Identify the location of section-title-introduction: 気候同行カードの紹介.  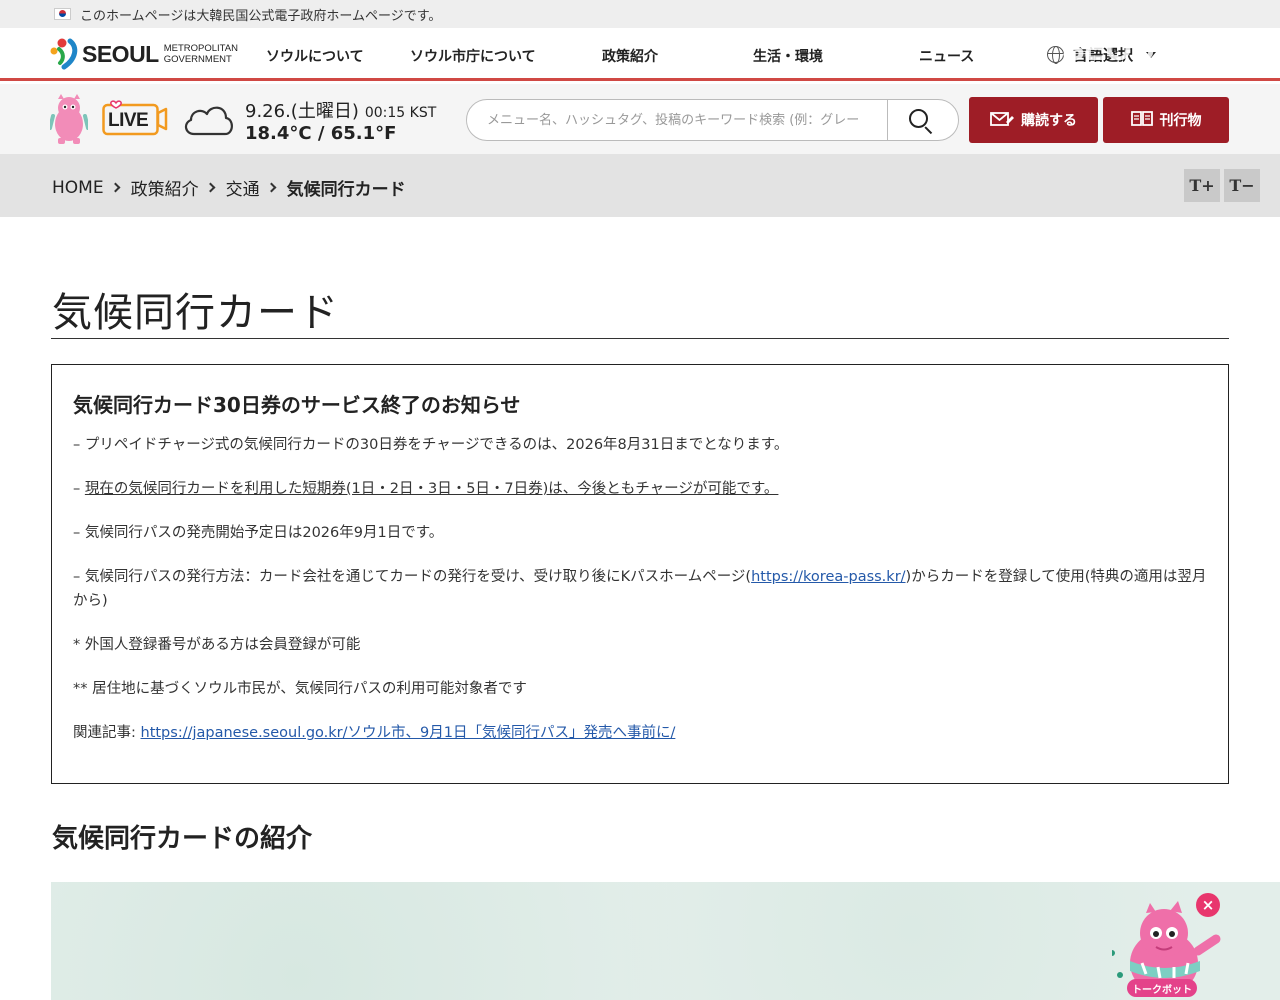
(182, 839).